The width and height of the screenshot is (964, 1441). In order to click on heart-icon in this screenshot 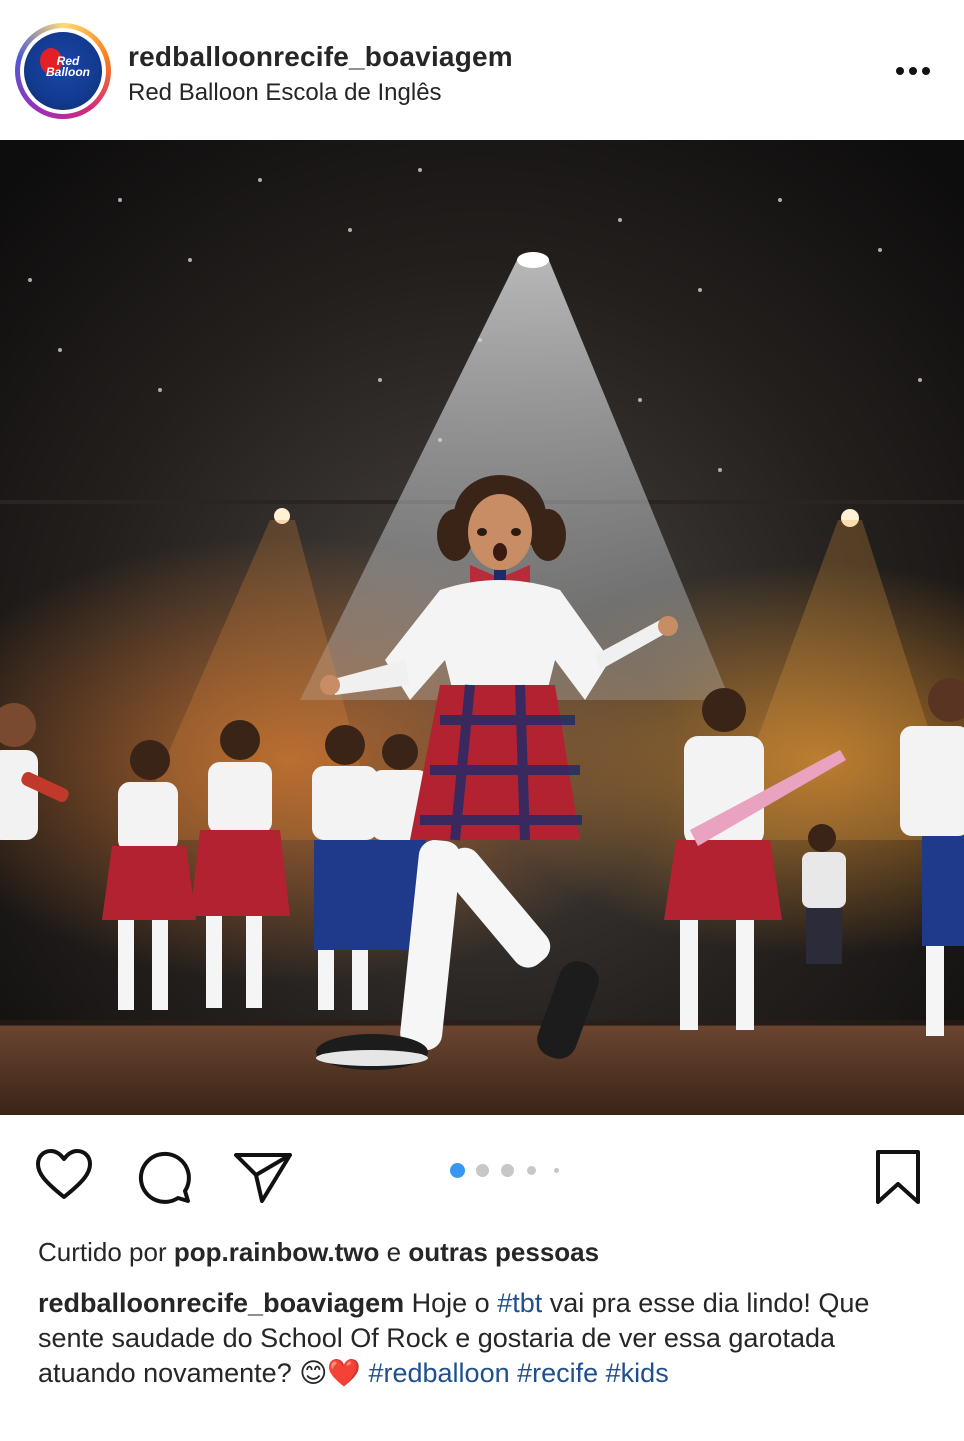, I will do `click(64, 1175)`.